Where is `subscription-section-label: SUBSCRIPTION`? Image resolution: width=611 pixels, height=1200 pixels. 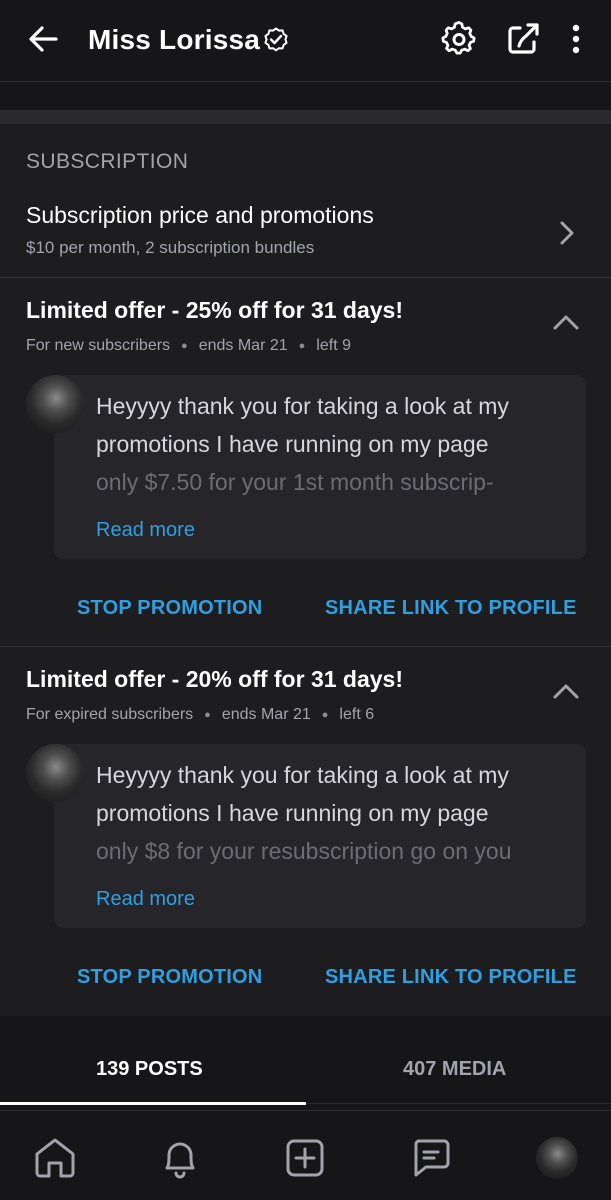 subscription-section-label: SUBSCRIPTION is located at coordinates (107, 161).